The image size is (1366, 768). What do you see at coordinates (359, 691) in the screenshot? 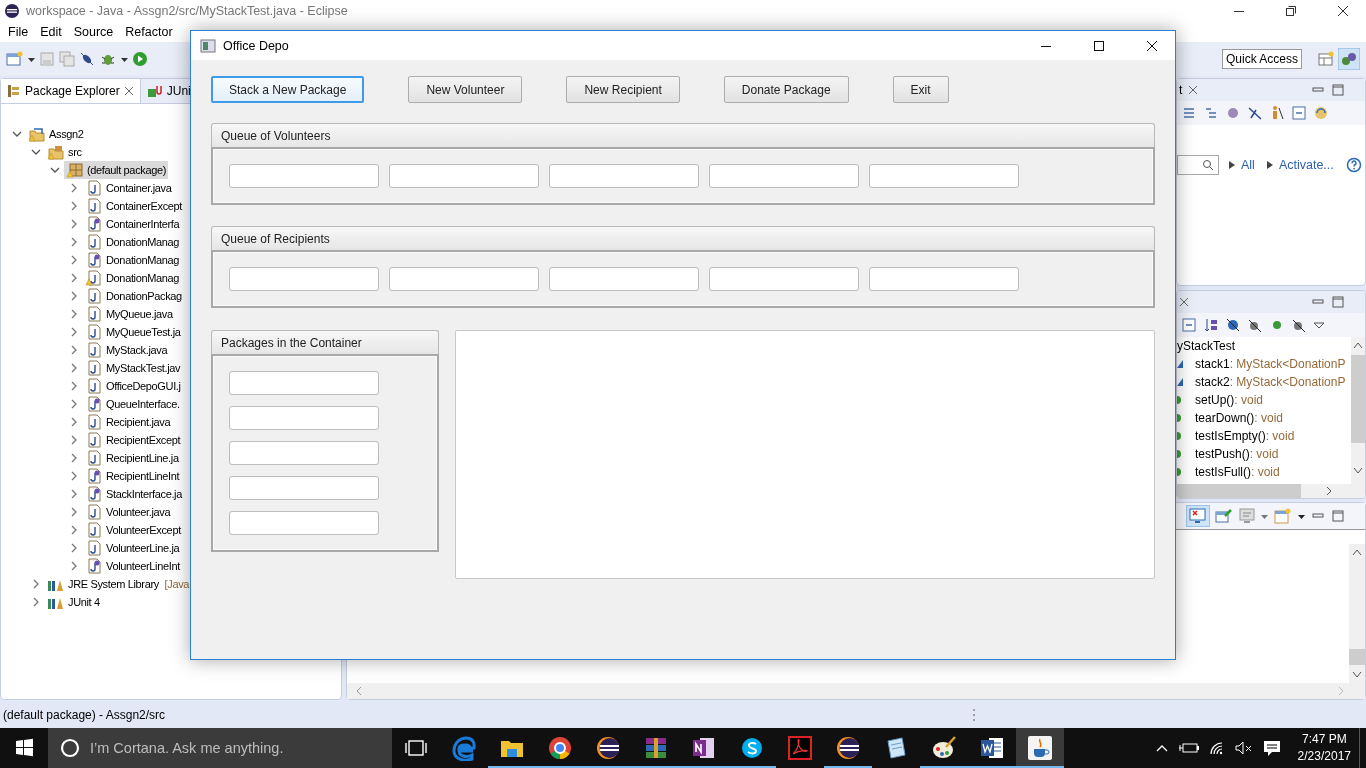
I see `scroll-left-icon` at bounding box center [359, 691].